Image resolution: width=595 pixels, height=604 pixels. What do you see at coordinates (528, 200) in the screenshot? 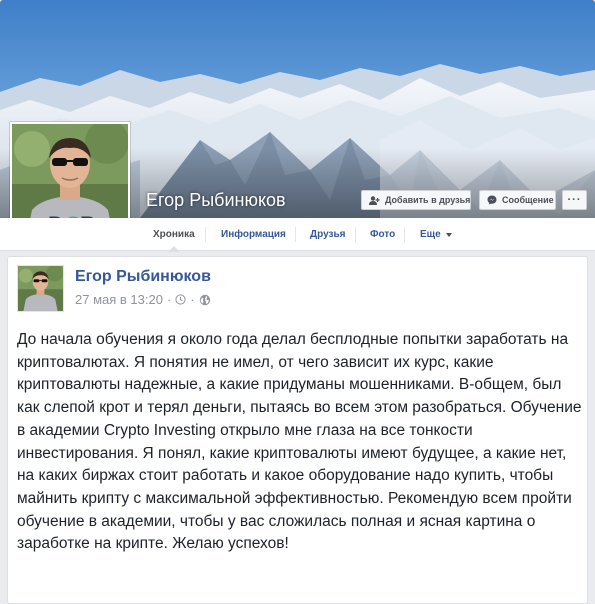
I see `message-label: Сообщение` at bounding box center [528, 200].